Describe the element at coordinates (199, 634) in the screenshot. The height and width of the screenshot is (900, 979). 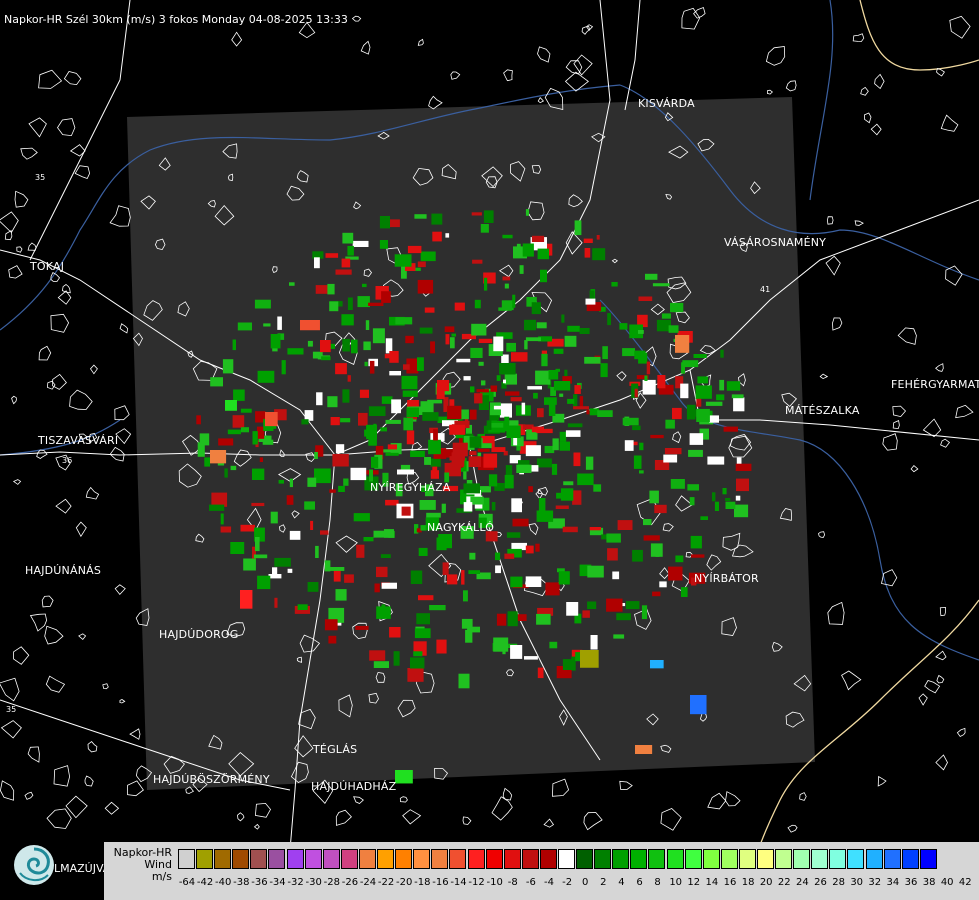
I see `city-label: HAJDÚDOROG` at that location.